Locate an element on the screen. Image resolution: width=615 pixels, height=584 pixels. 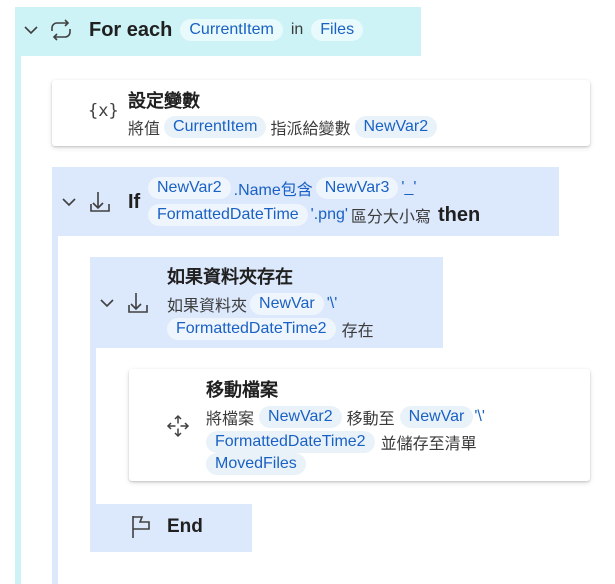
then-keyword: then is located at coordinates (459, 215).